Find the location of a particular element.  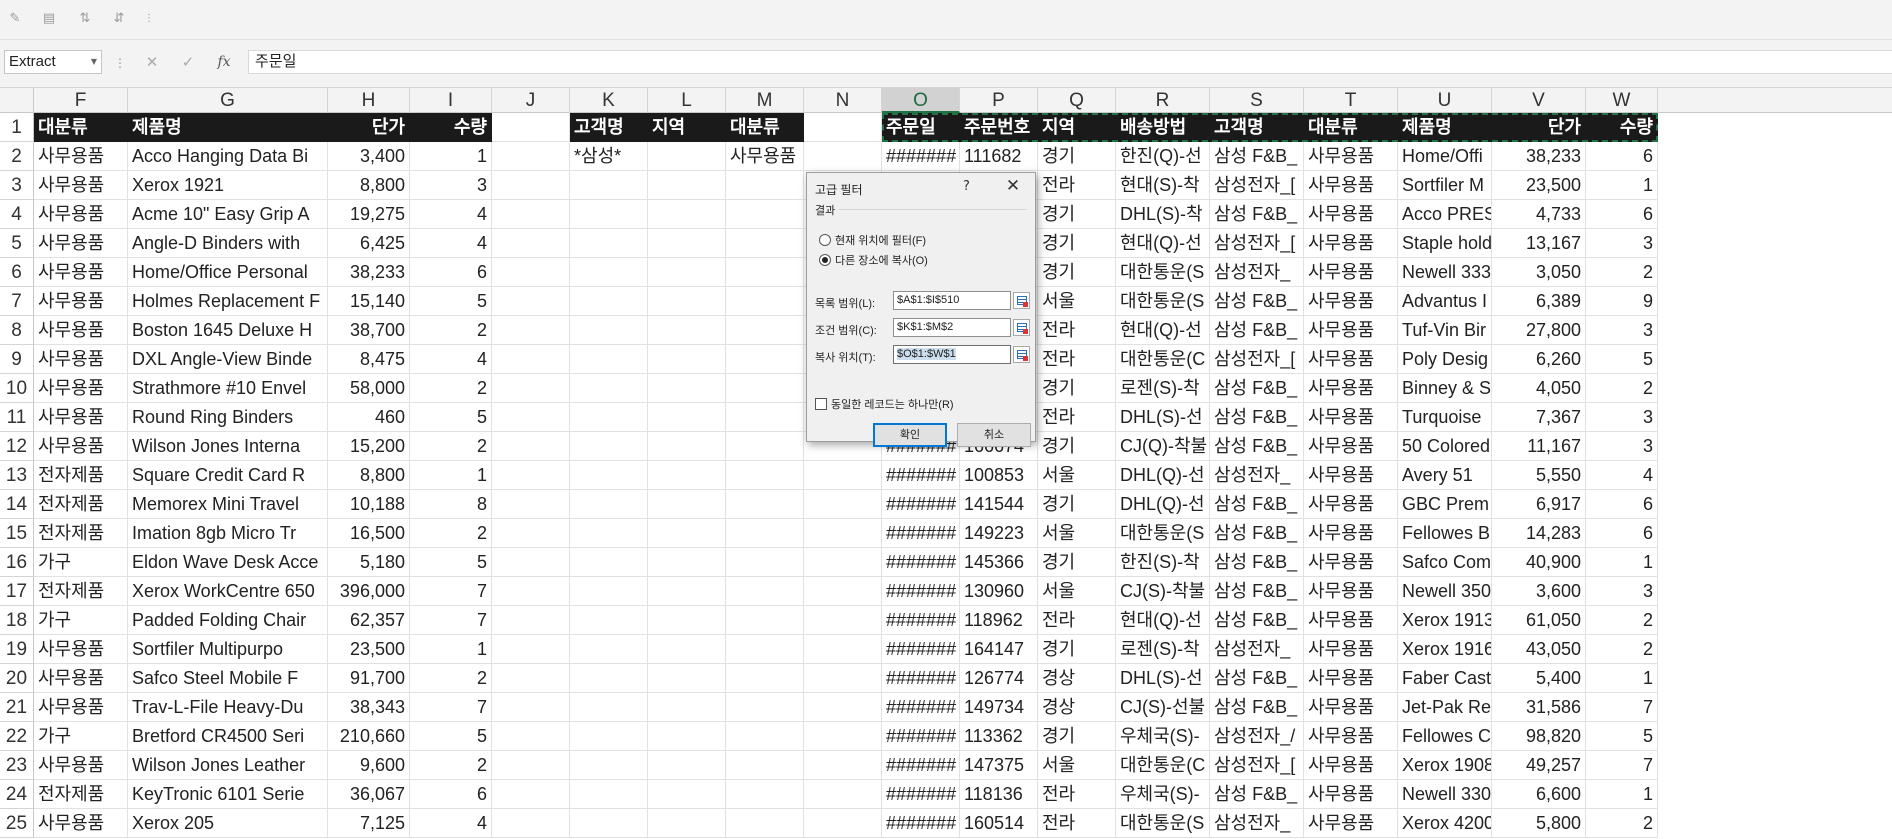

cell-i23: 2 is located at coordinates (451, 765).